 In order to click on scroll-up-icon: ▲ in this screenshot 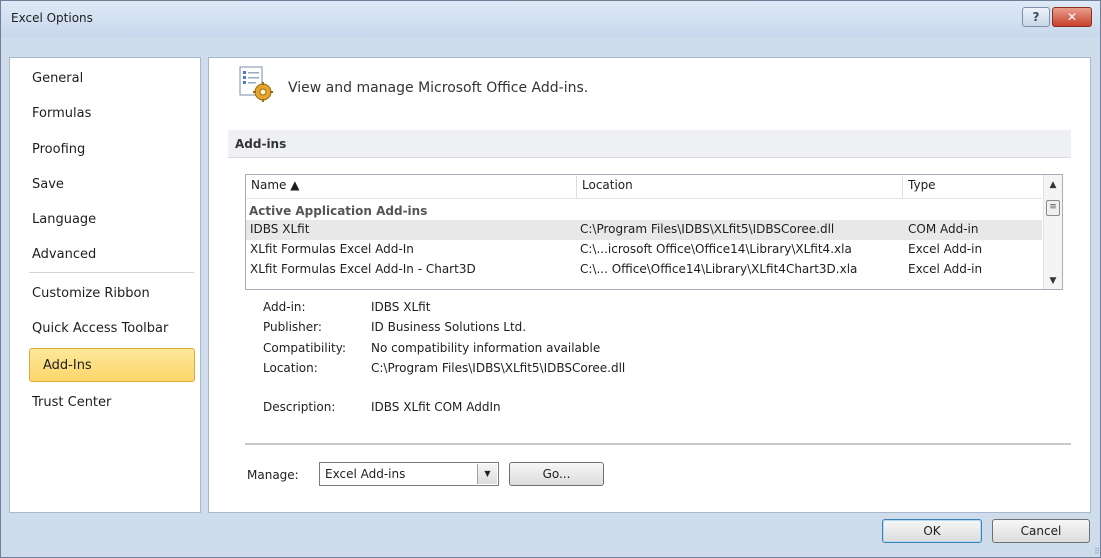, I will do `click(1053, 185)`.